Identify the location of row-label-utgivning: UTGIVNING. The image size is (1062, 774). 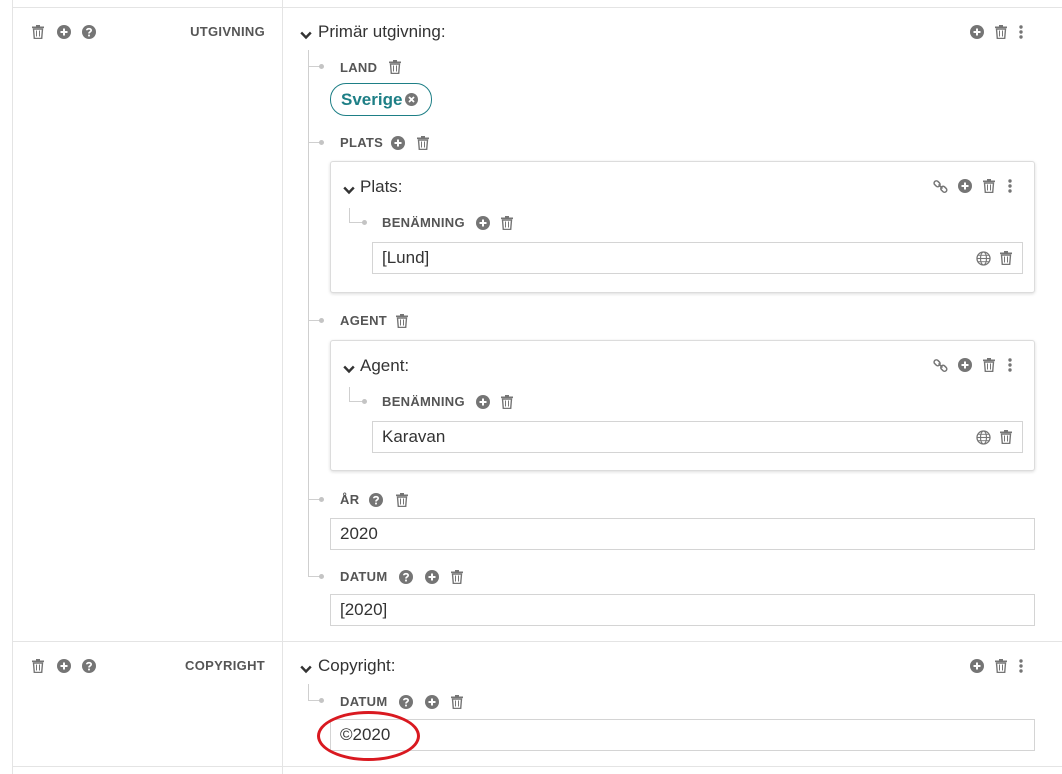
(227, 31).